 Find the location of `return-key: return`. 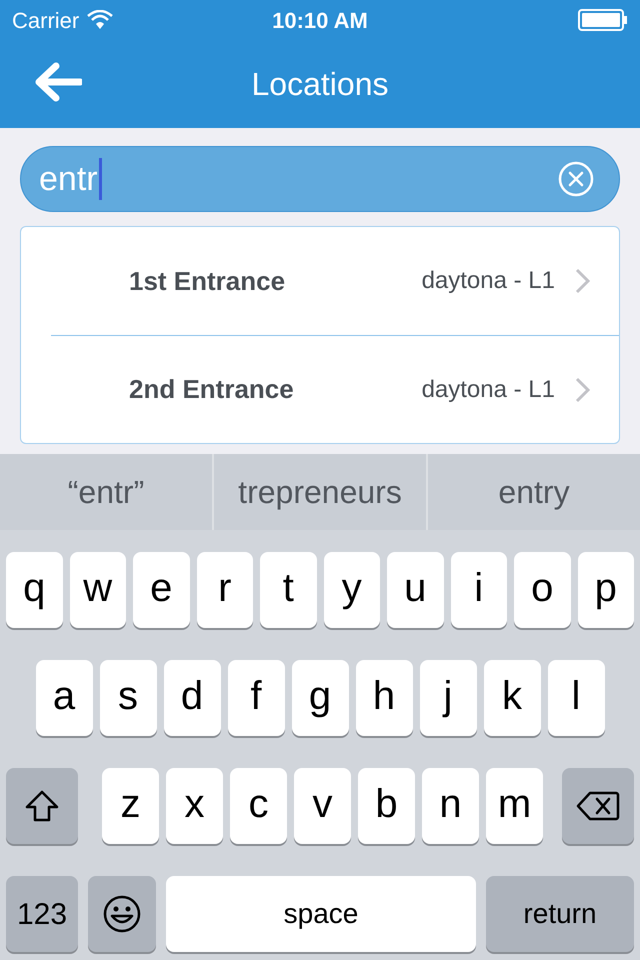

return-key: return is located at coordinates (560, 914).